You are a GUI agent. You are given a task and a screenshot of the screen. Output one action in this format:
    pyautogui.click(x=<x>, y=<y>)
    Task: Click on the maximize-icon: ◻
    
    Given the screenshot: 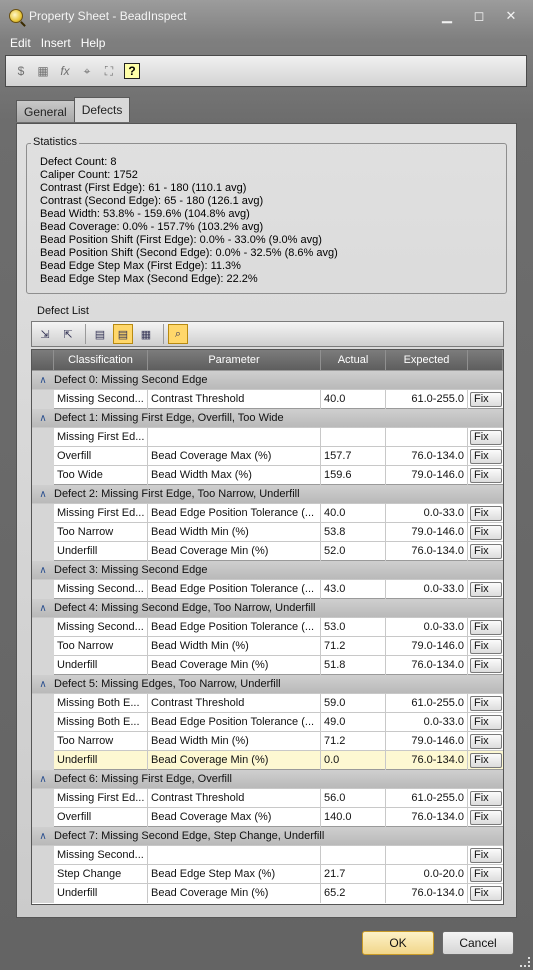 What is the action you would take?
    pyautogui.click(x=479, y=16)
    